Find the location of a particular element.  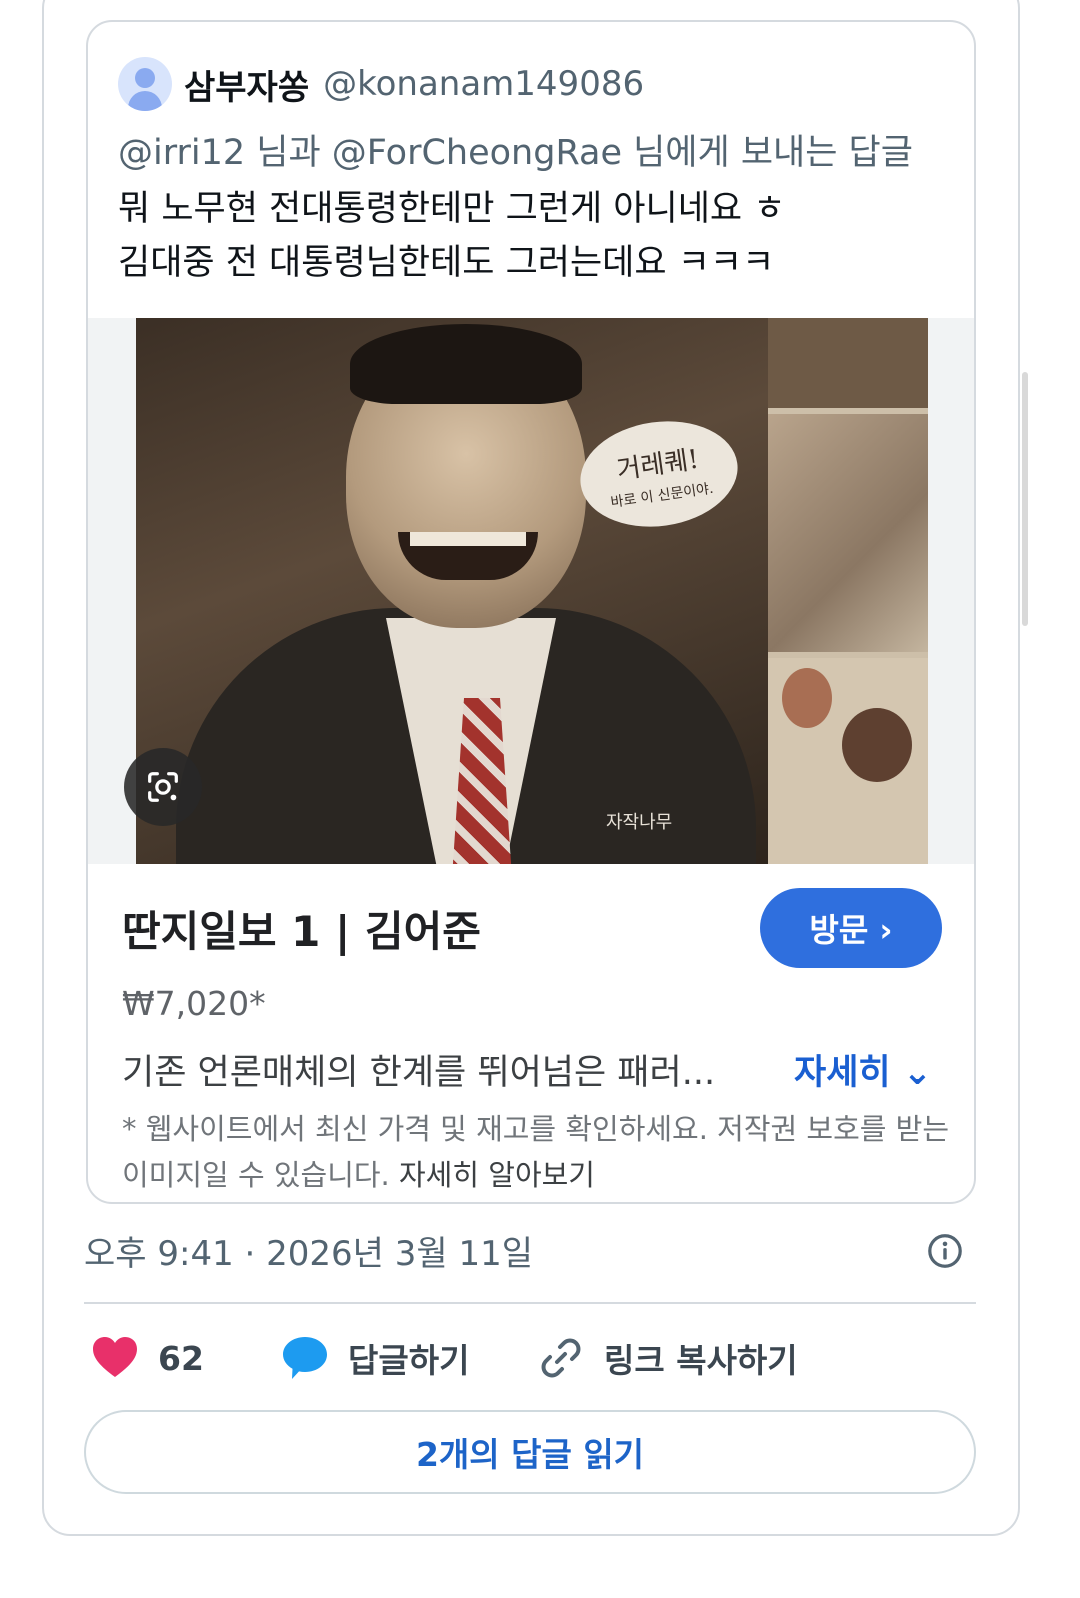

product-price: ₩7,020* is located at coordinates (194, 1003).